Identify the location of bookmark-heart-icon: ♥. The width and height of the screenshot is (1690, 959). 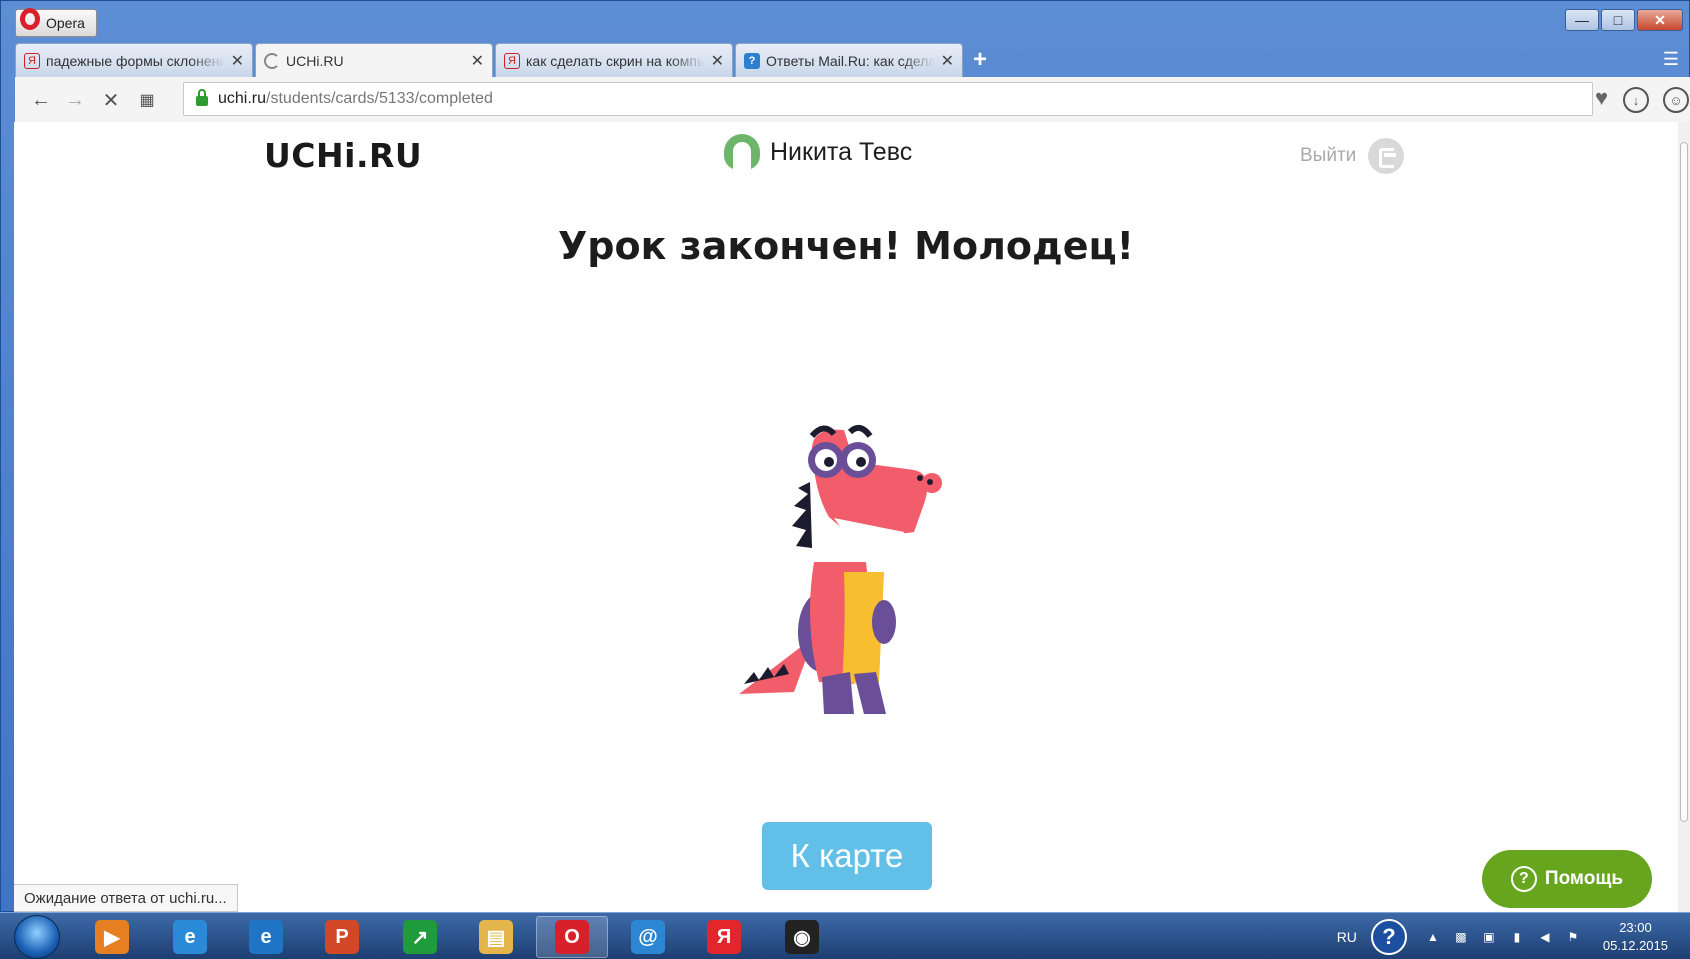
(1601, 98).